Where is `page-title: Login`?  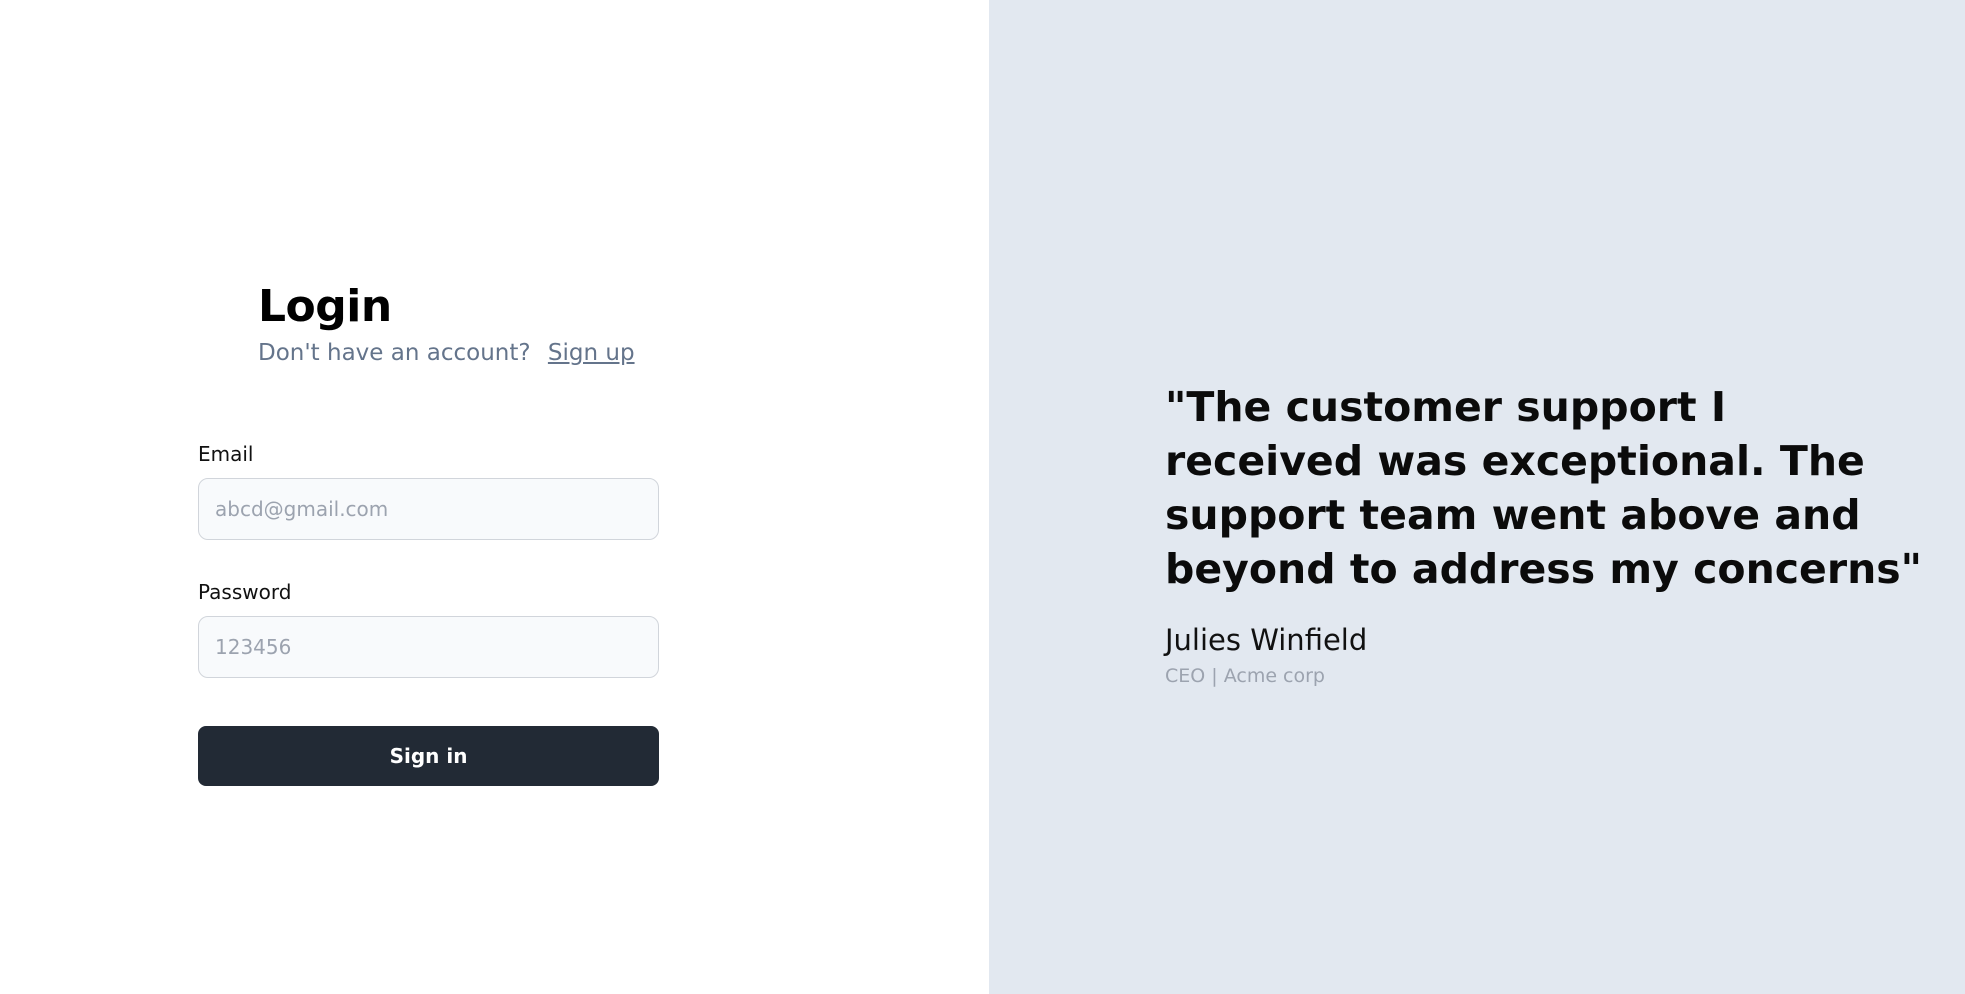
page-title: Login is located at coordinates (325, 306).